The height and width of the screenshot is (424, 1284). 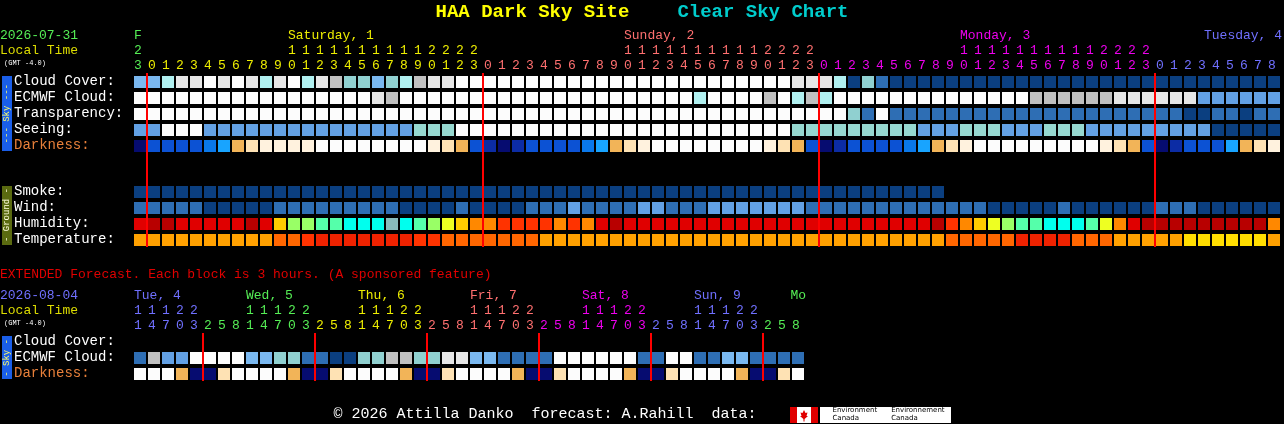 I want to click on row-label: Smoke:, so click(x=39, y=191).